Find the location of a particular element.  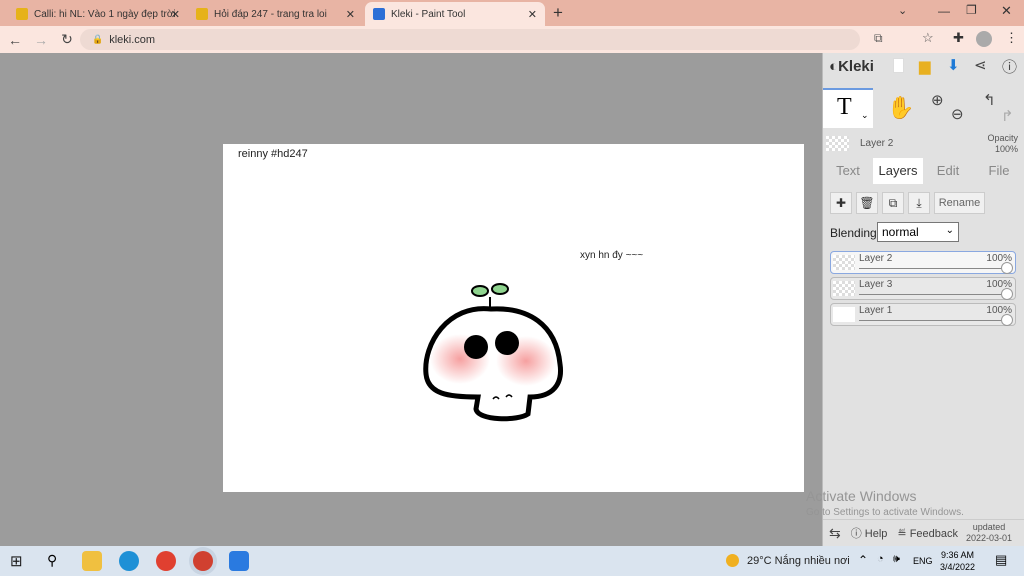

layer-row: Layer 3 100% is located at coordinates (923, 288).